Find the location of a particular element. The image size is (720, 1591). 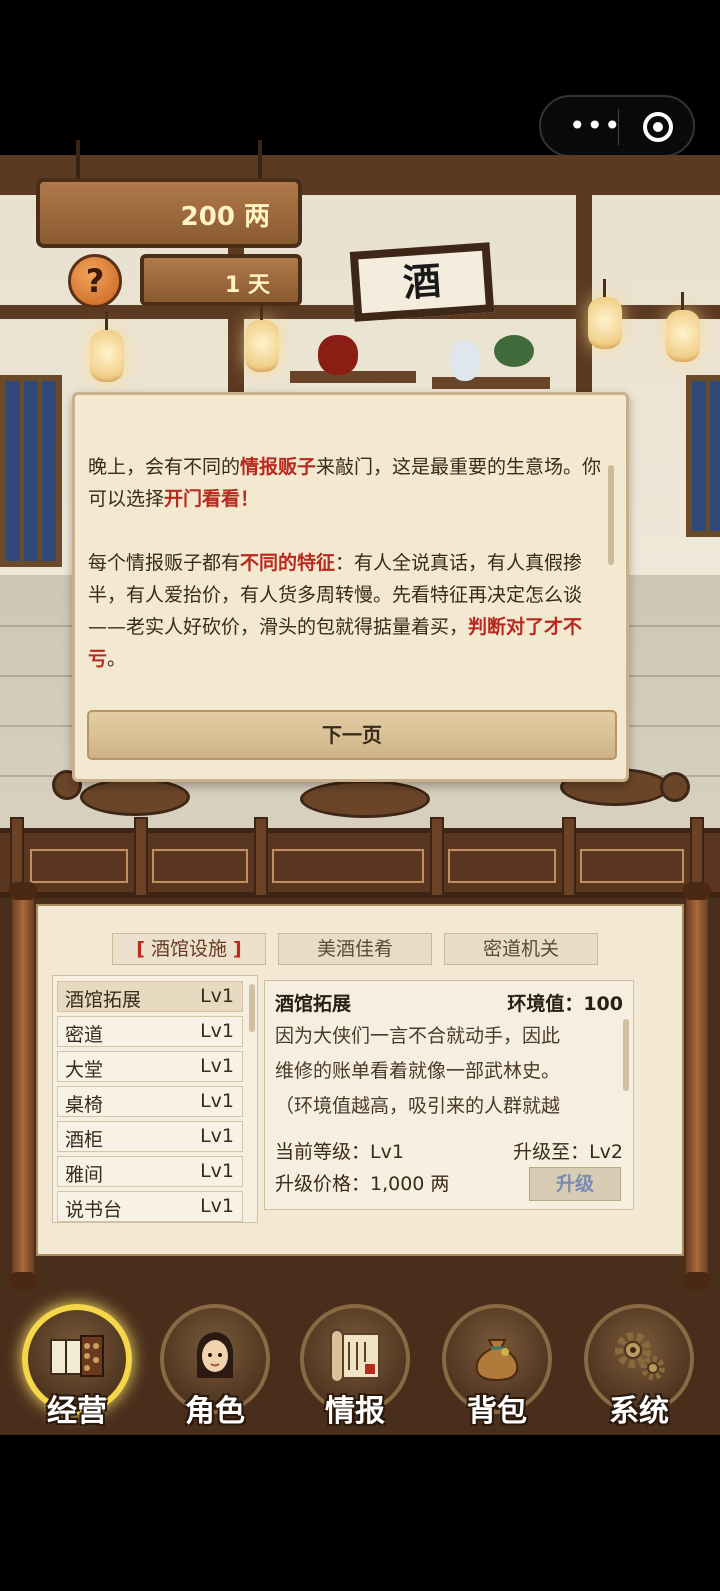

highlight-text: 不同的特征 is located at coordinates (288, 563).